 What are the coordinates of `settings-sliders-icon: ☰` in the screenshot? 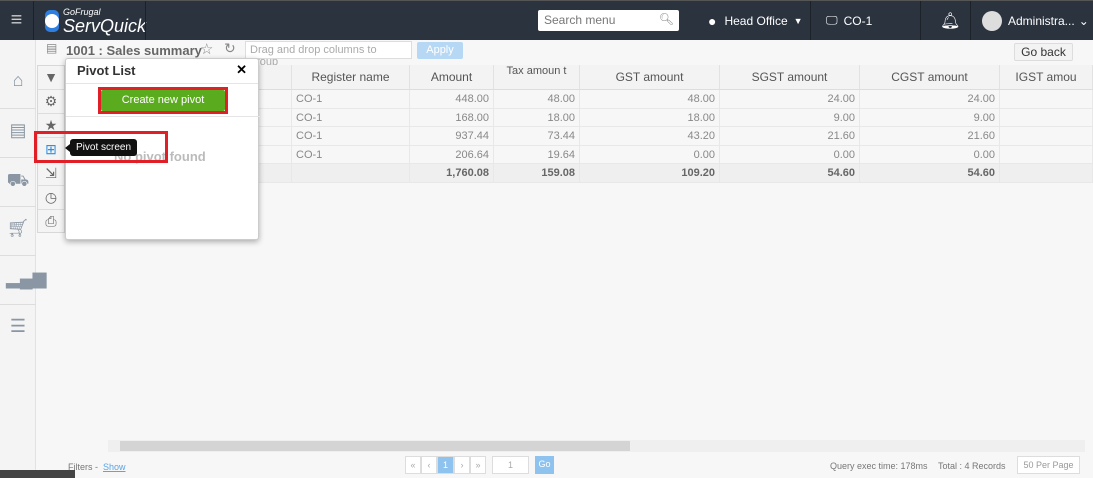 It's located at (18, 328).